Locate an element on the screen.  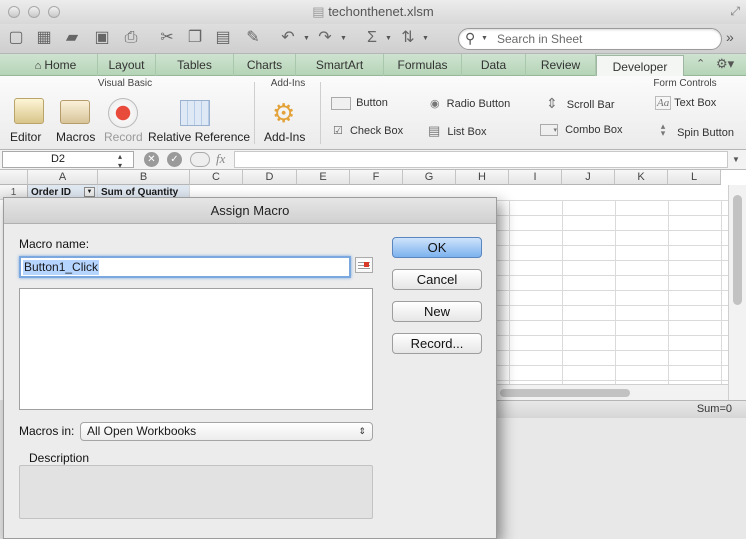
toolbar-overflow-icon: » is located at coordinates (730, 37).